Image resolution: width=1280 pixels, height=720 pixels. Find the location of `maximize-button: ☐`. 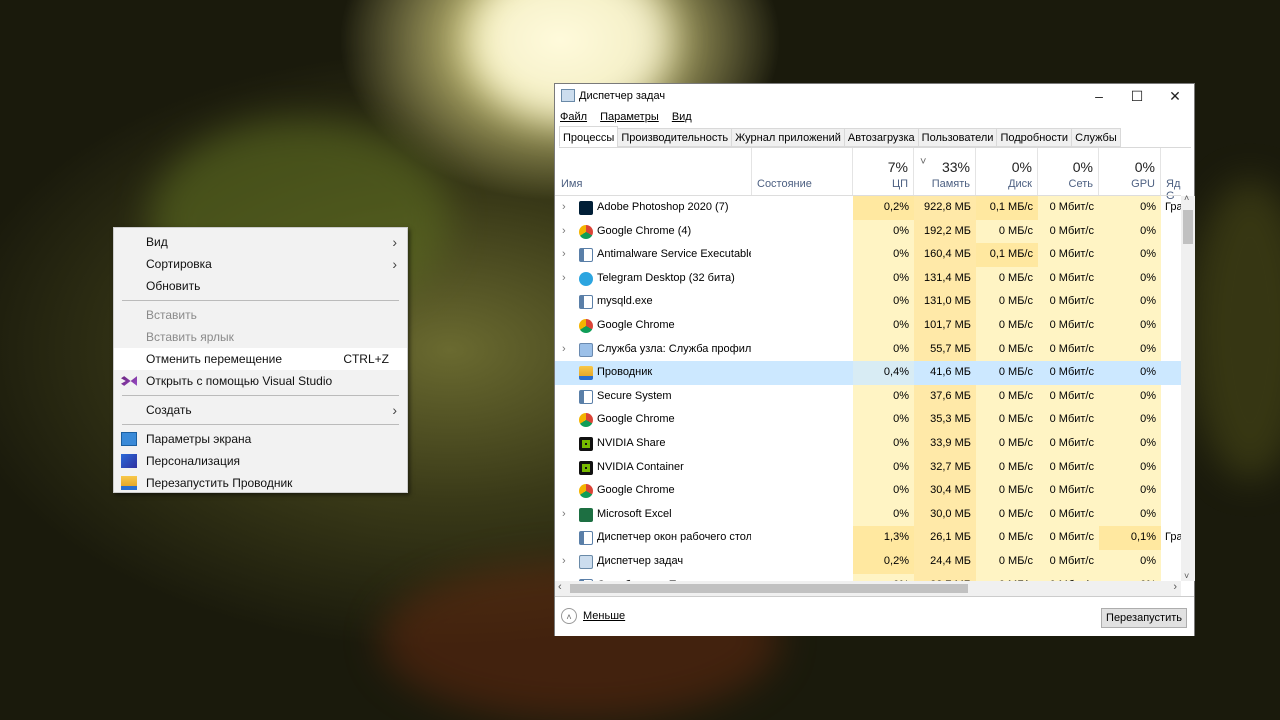

maximize-button: ☐ is located at coordinates (1137, 96).